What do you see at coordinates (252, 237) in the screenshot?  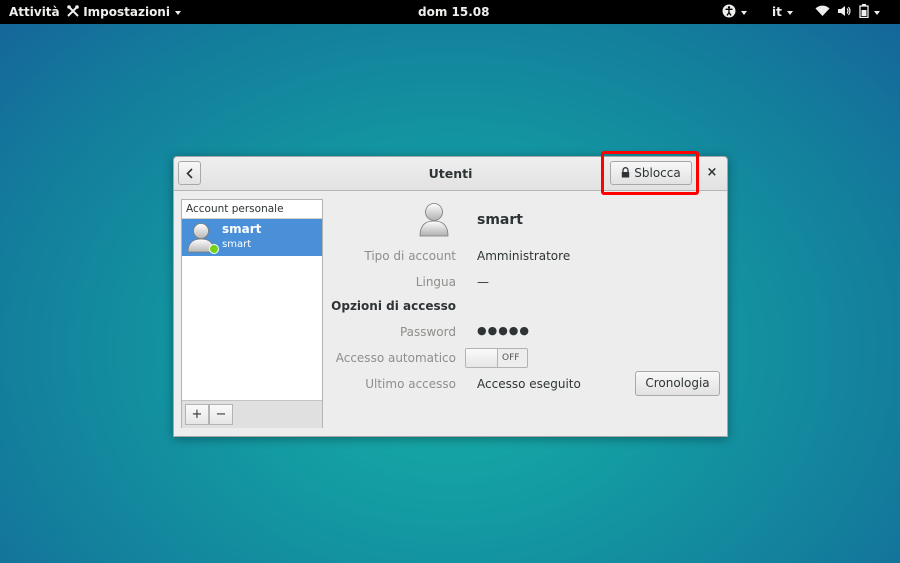 I see `user-list-item: smart smart` at bounding box center [252, 237].